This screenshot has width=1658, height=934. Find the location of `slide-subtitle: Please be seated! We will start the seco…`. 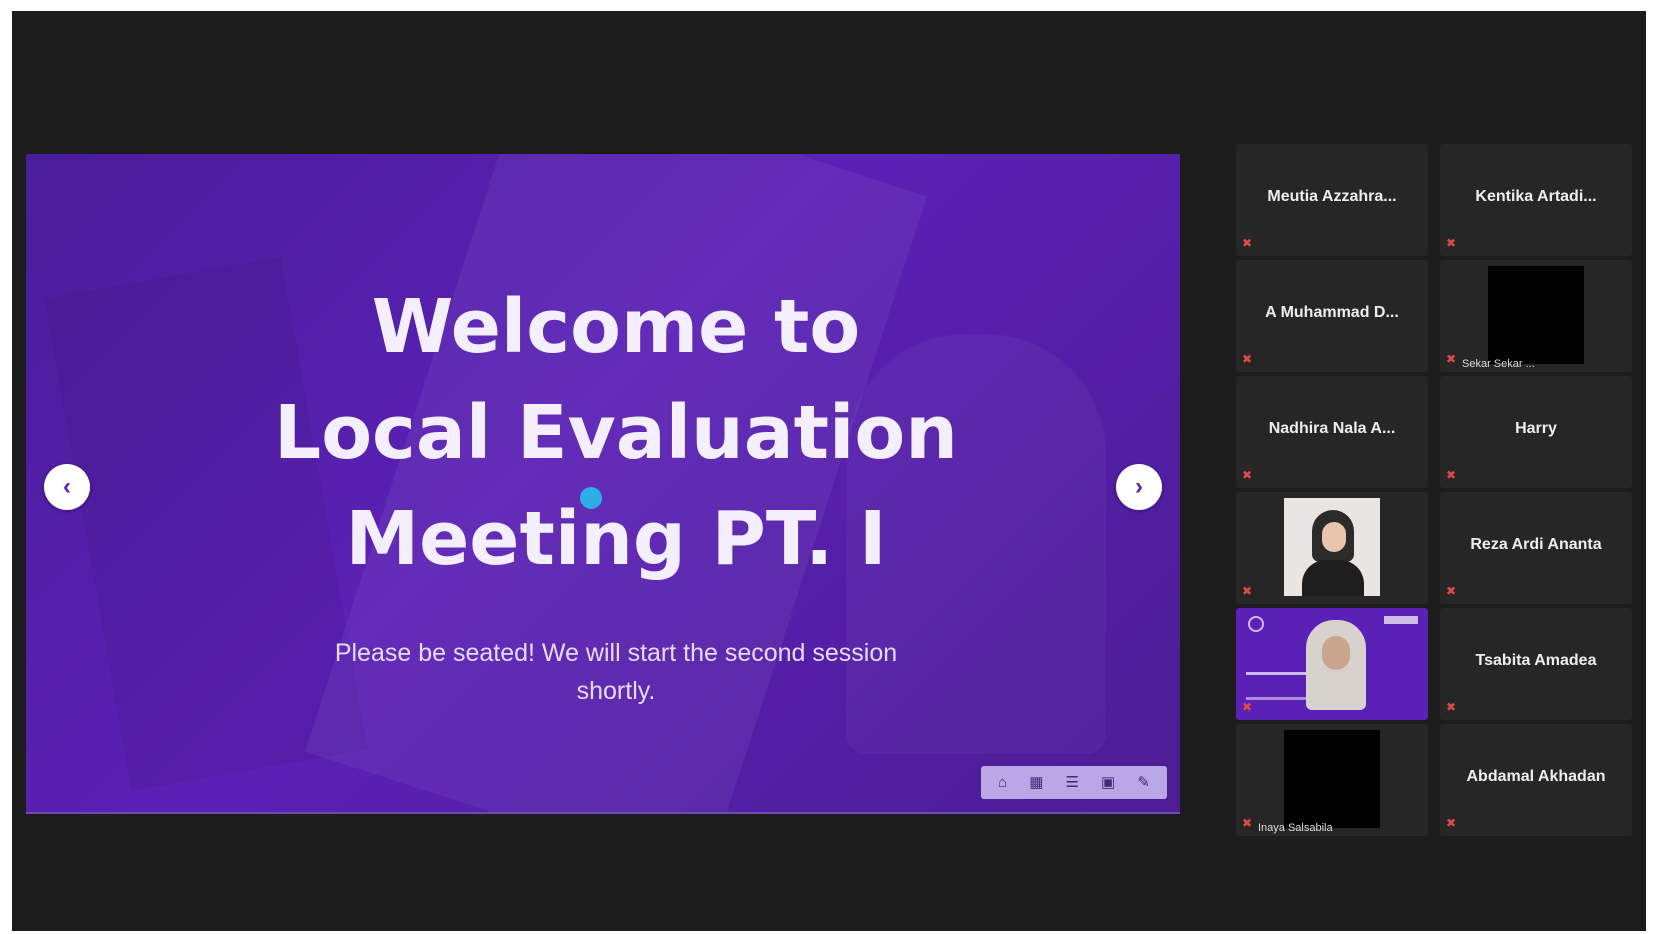

slide-subtitle: Please be seated! We will start the seco… is located at coordinates (616, 672).